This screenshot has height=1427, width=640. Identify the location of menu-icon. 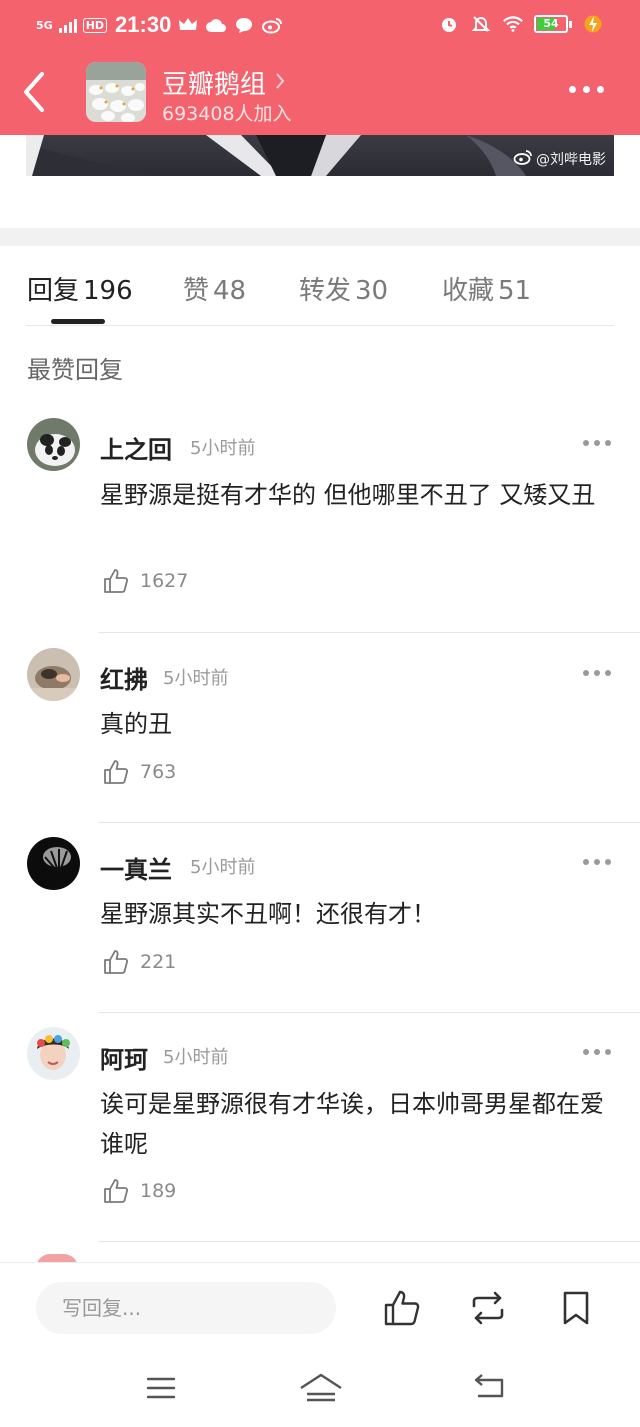
(161, 1389).